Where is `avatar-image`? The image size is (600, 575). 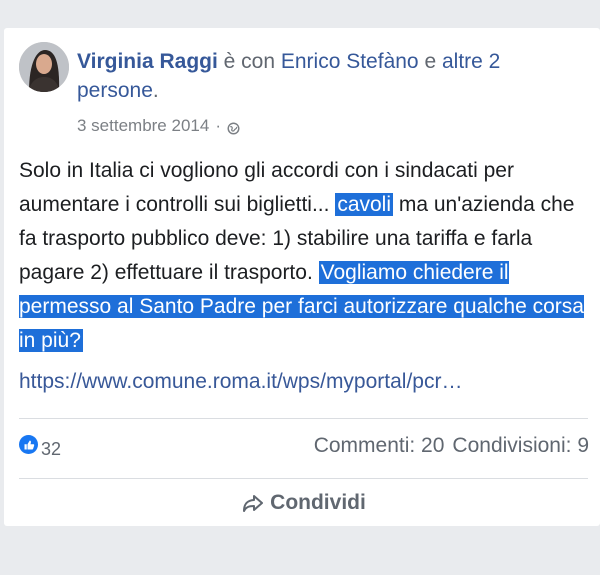
avatar-image is located at coordinates (44, 67).